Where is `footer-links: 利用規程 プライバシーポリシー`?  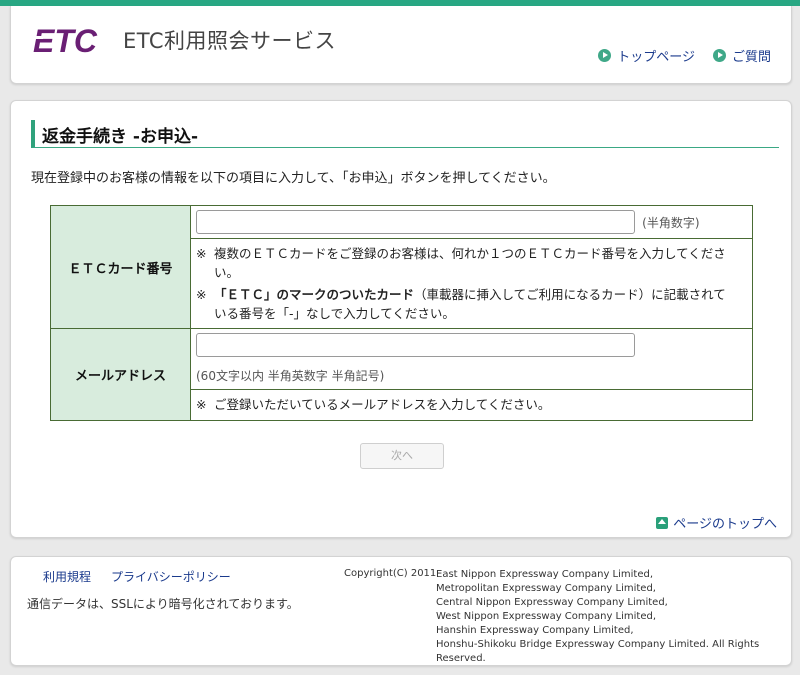 footer-links: 利用規程 プライバシーポリシー is located at coordinates (137, 576).